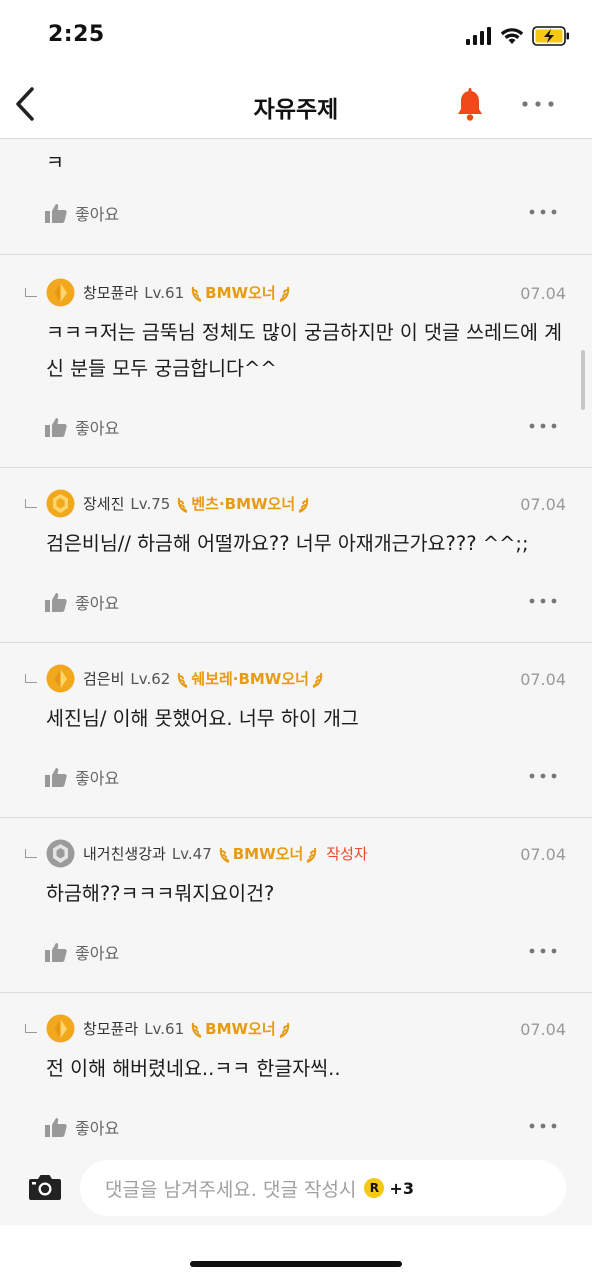 The height and width of the screenshot is (1280, 592). I want to click on level-badge-silver-icon, so click(60, 853).